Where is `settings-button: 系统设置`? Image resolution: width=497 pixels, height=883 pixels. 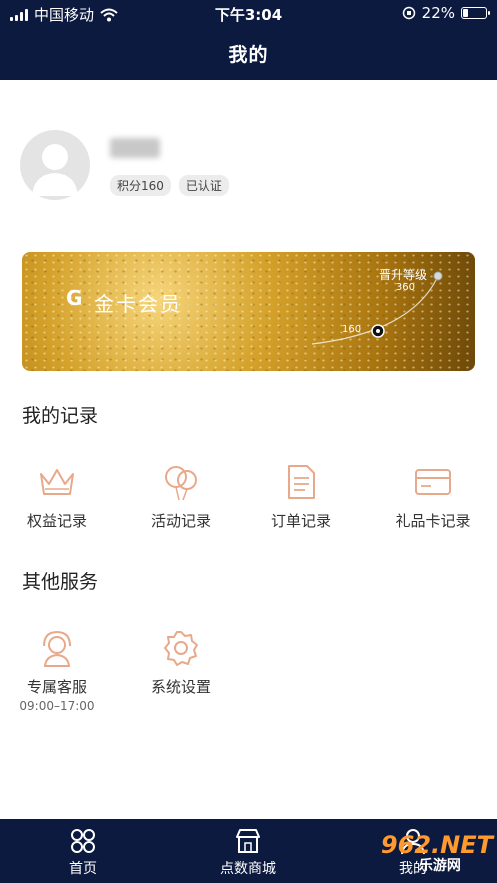
settings-button: 系统设置 is located at coordinates (181, 662).